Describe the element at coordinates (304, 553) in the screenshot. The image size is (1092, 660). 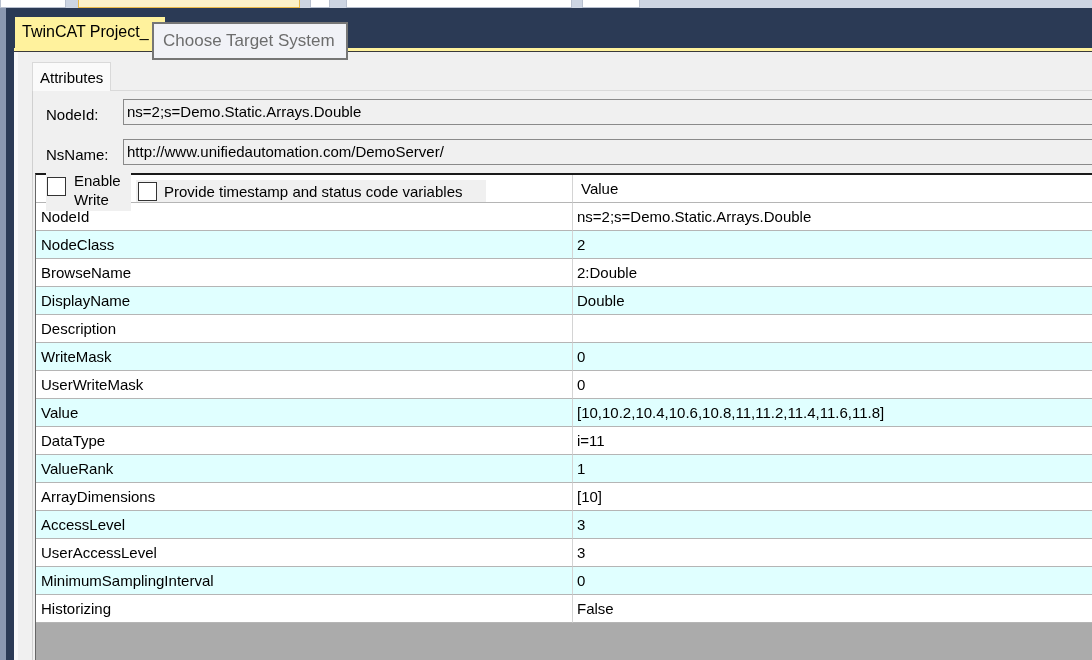
I see `attribute-name-cell: UserAccessLevel` at that location.